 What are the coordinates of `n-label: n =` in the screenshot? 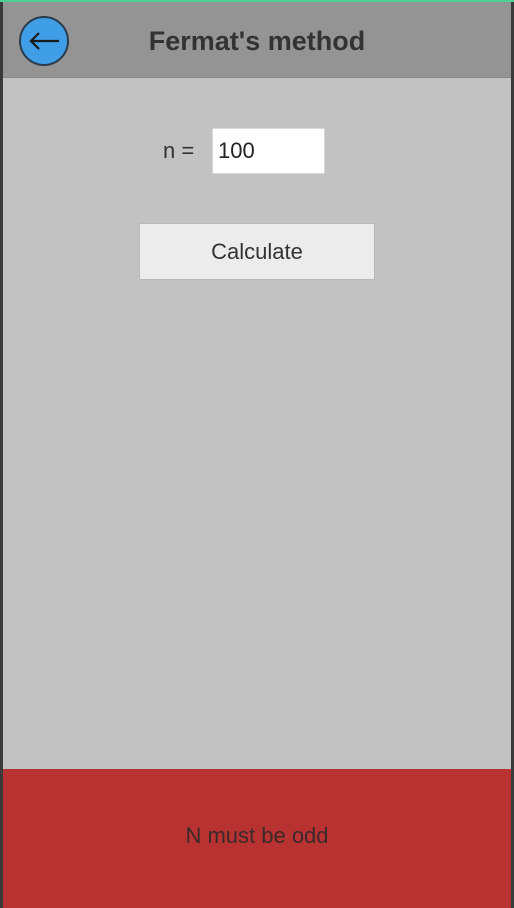 It's located at (179, 150).